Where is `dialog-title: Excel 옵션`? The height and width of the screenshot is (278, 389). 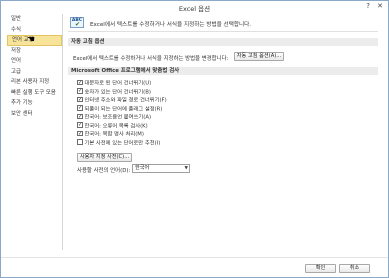
dialog-title: Excel 옵션 is located at coordinates (194, 9).